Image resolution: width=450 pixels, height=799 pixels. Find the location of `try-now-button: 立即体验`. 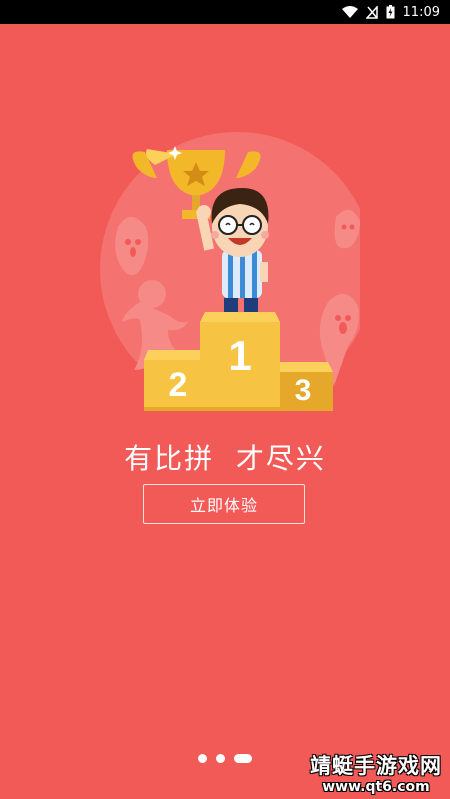

try-now-button: 立即体验 is located at coordinates (224, 504).